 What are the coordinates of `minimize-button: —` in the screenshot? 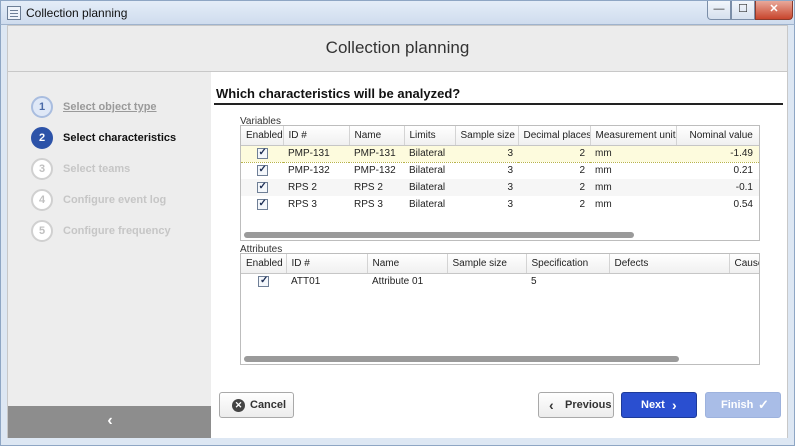 It's located at (719, 10).